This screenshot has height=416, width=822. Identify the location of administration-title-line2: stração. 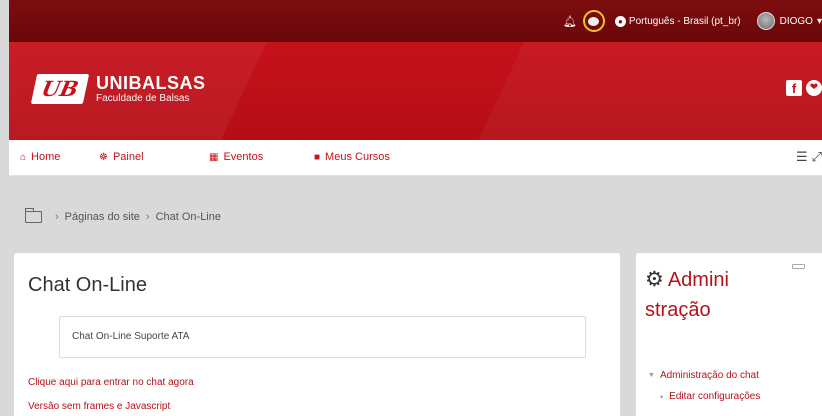
(678, 310).